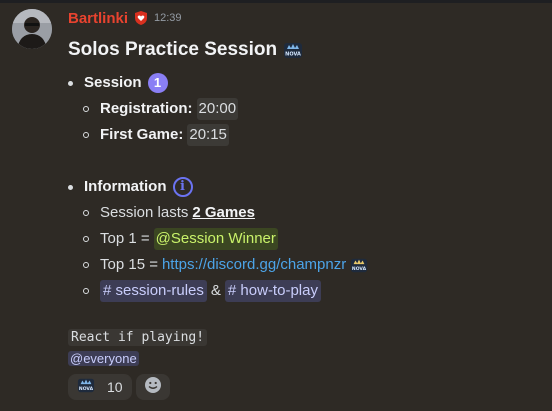  Describe the element at coordinates (159, 290) in the screenshot. I see `channel-session-rules-label: session-rules` at that location.